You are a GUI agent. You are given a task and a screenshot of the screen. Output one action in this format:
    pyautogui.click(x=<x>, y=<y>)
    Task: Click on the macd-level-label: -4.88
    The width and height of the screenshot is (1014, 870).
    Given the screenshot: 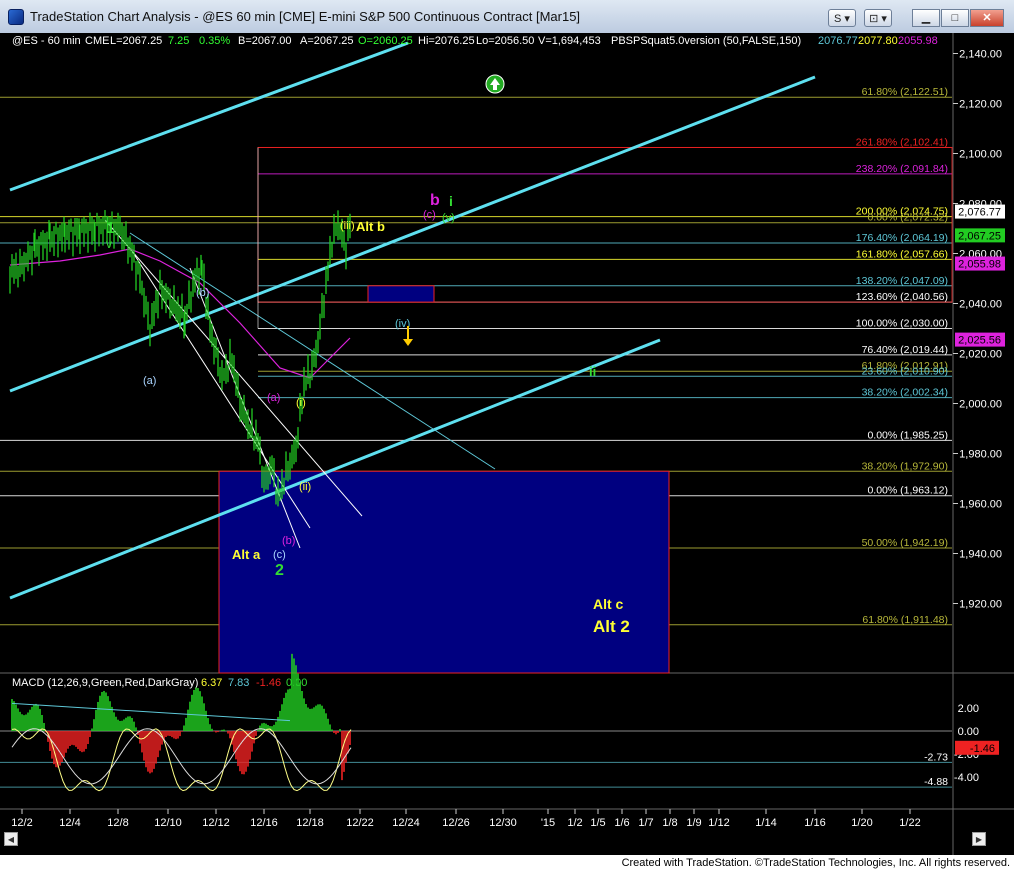 What is the action you would take?
    pyautogui.click(x=936, y=782)
    